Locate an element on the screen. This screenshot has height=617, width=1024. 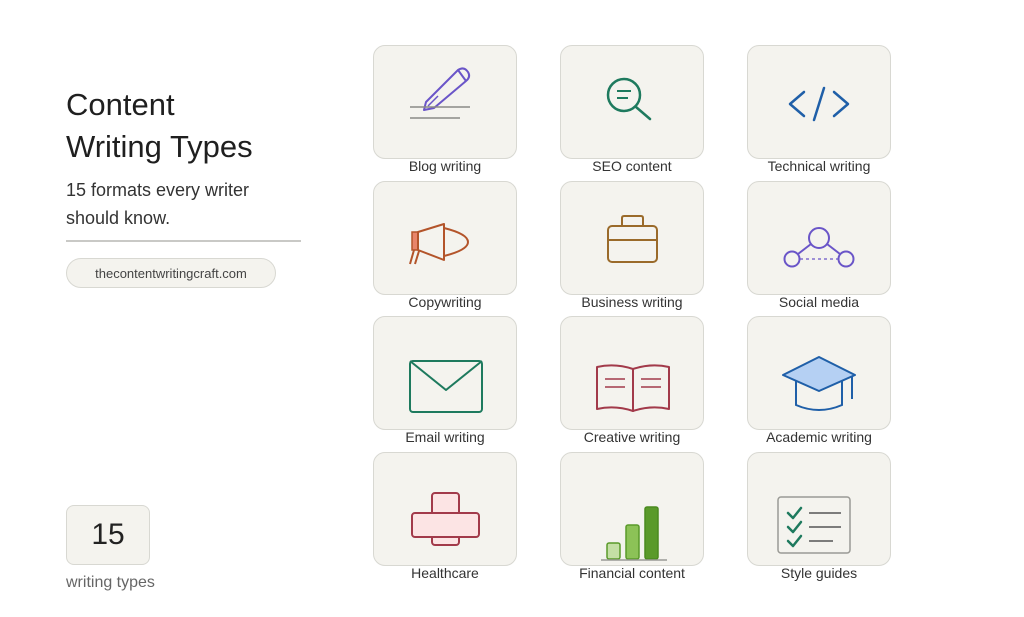
count-label: writing types is located at coordinates (110, 582).